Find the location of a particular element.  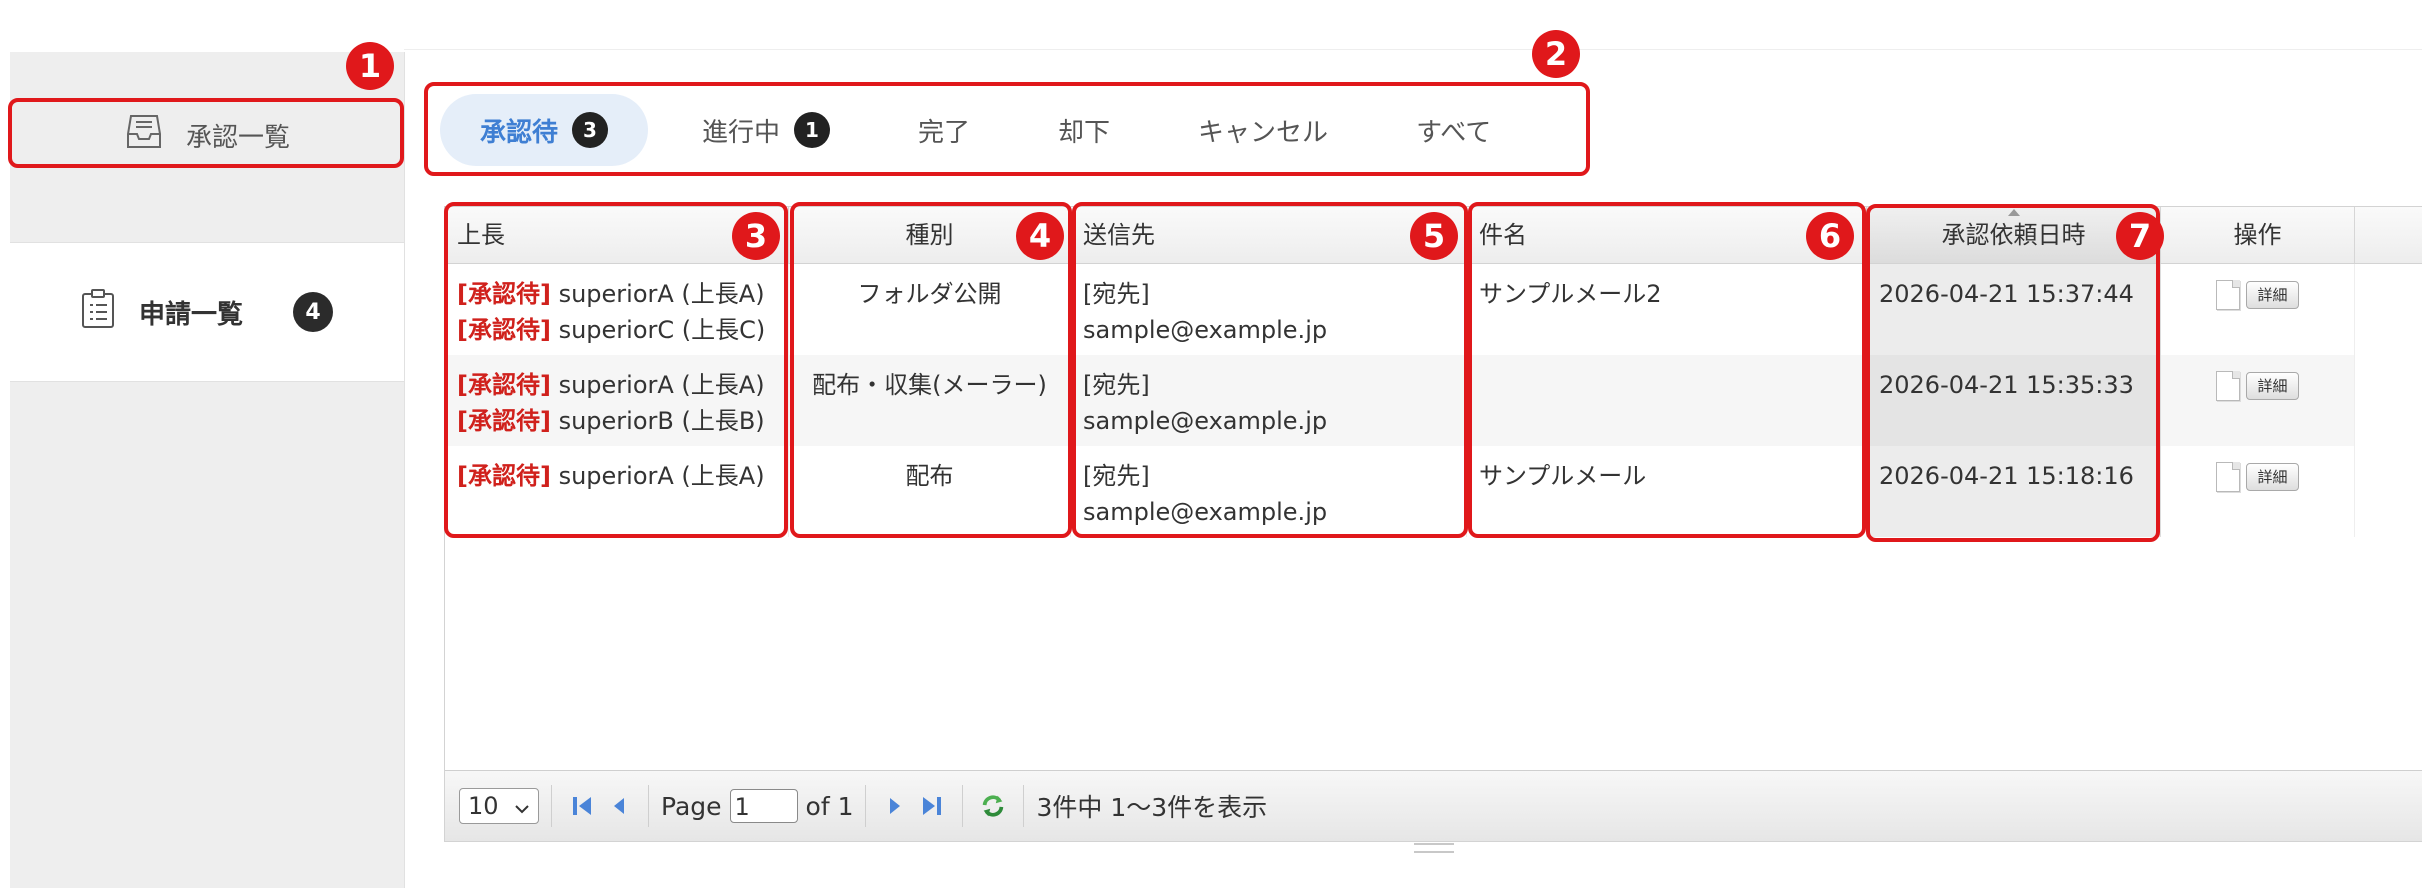

top-divider is located at coordinates (1413, 49).